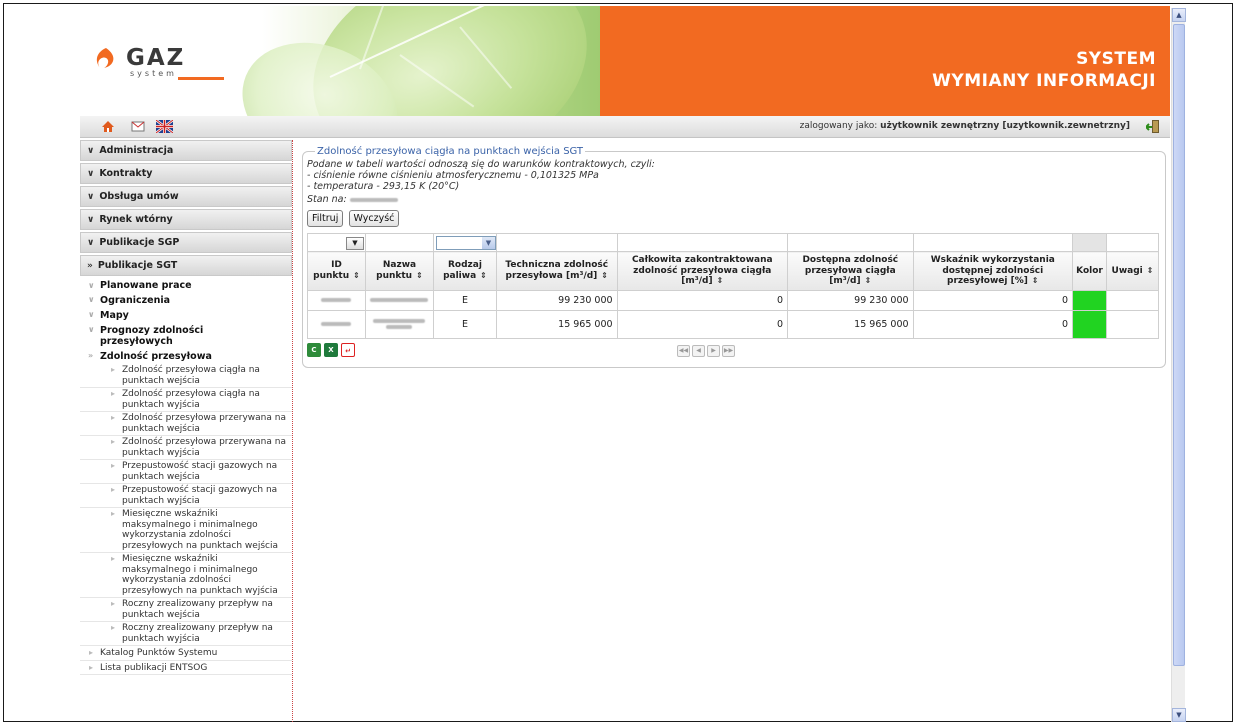 The width and height of the screenshot is (1238, 725). I want to click on cell-fuel: E, so click(464, 324).